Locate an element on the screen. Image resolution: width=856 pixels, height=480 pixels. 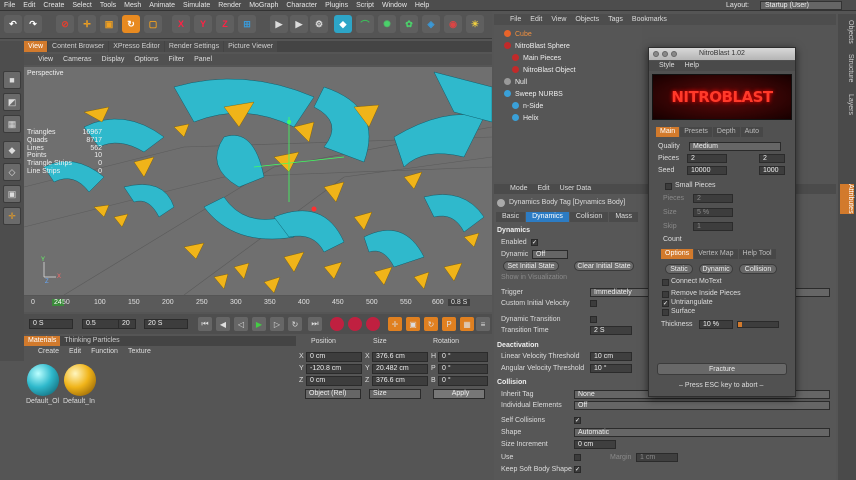
thickness-field: 10 % is located at coordinates (716, 324).